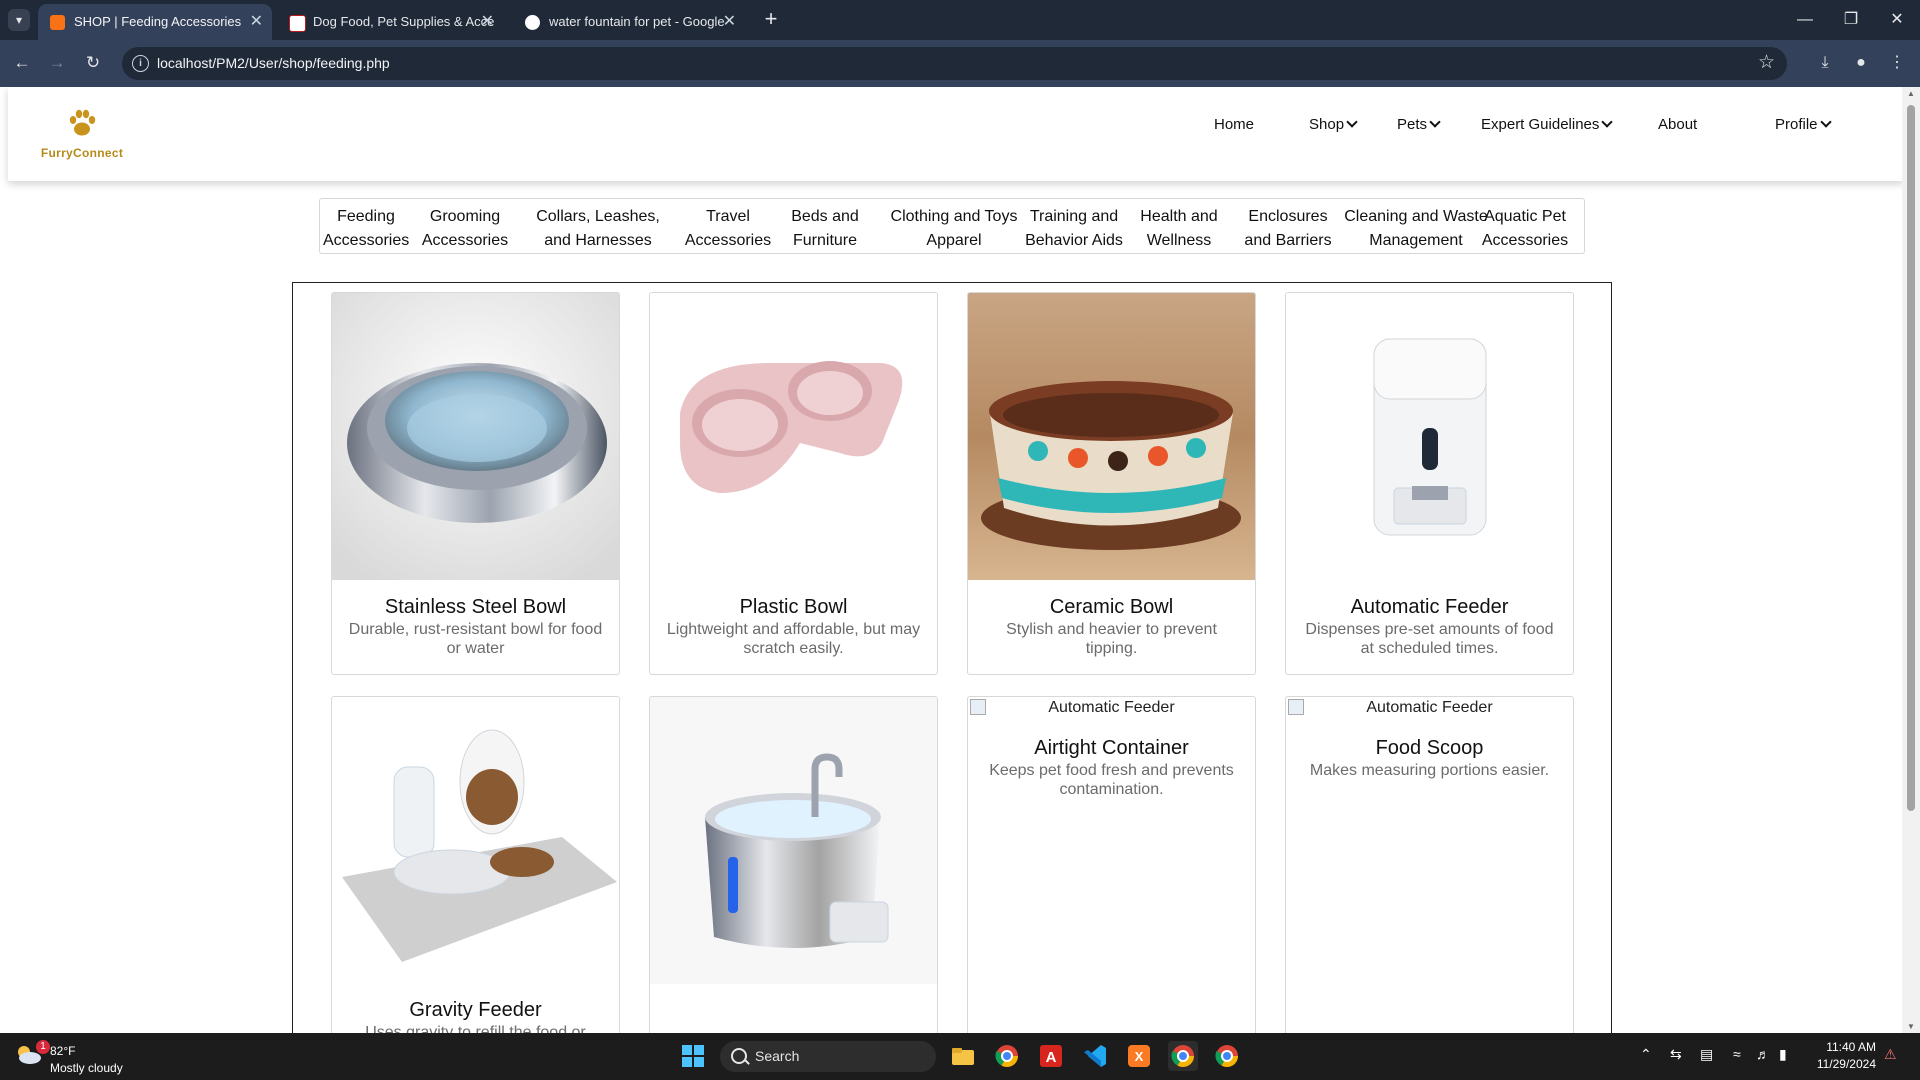 The image size is (1920, 1080). What do you see at coordinates (366, 229) in the screenshot?
I see `category-feeding: Feeding Accessories` at bounding box center [366, 229].